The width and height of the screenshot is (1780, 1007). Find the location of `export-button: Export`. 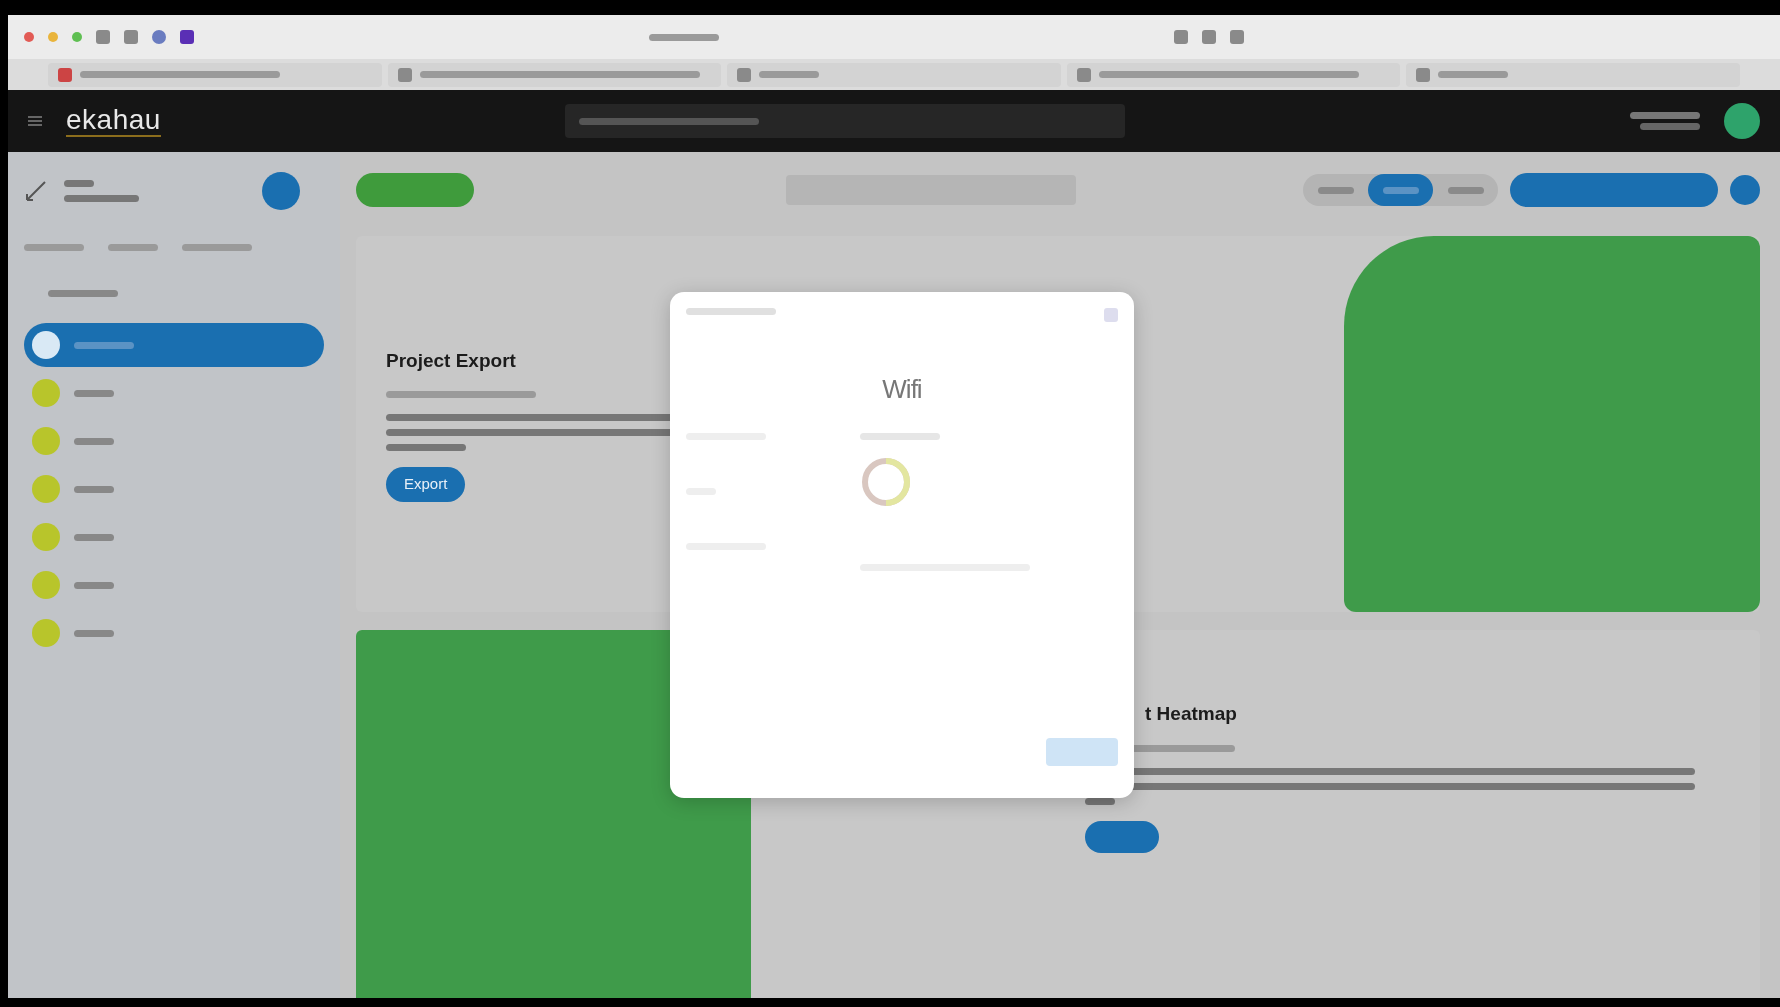

export-button: Export is located at coordinates (426, 484).